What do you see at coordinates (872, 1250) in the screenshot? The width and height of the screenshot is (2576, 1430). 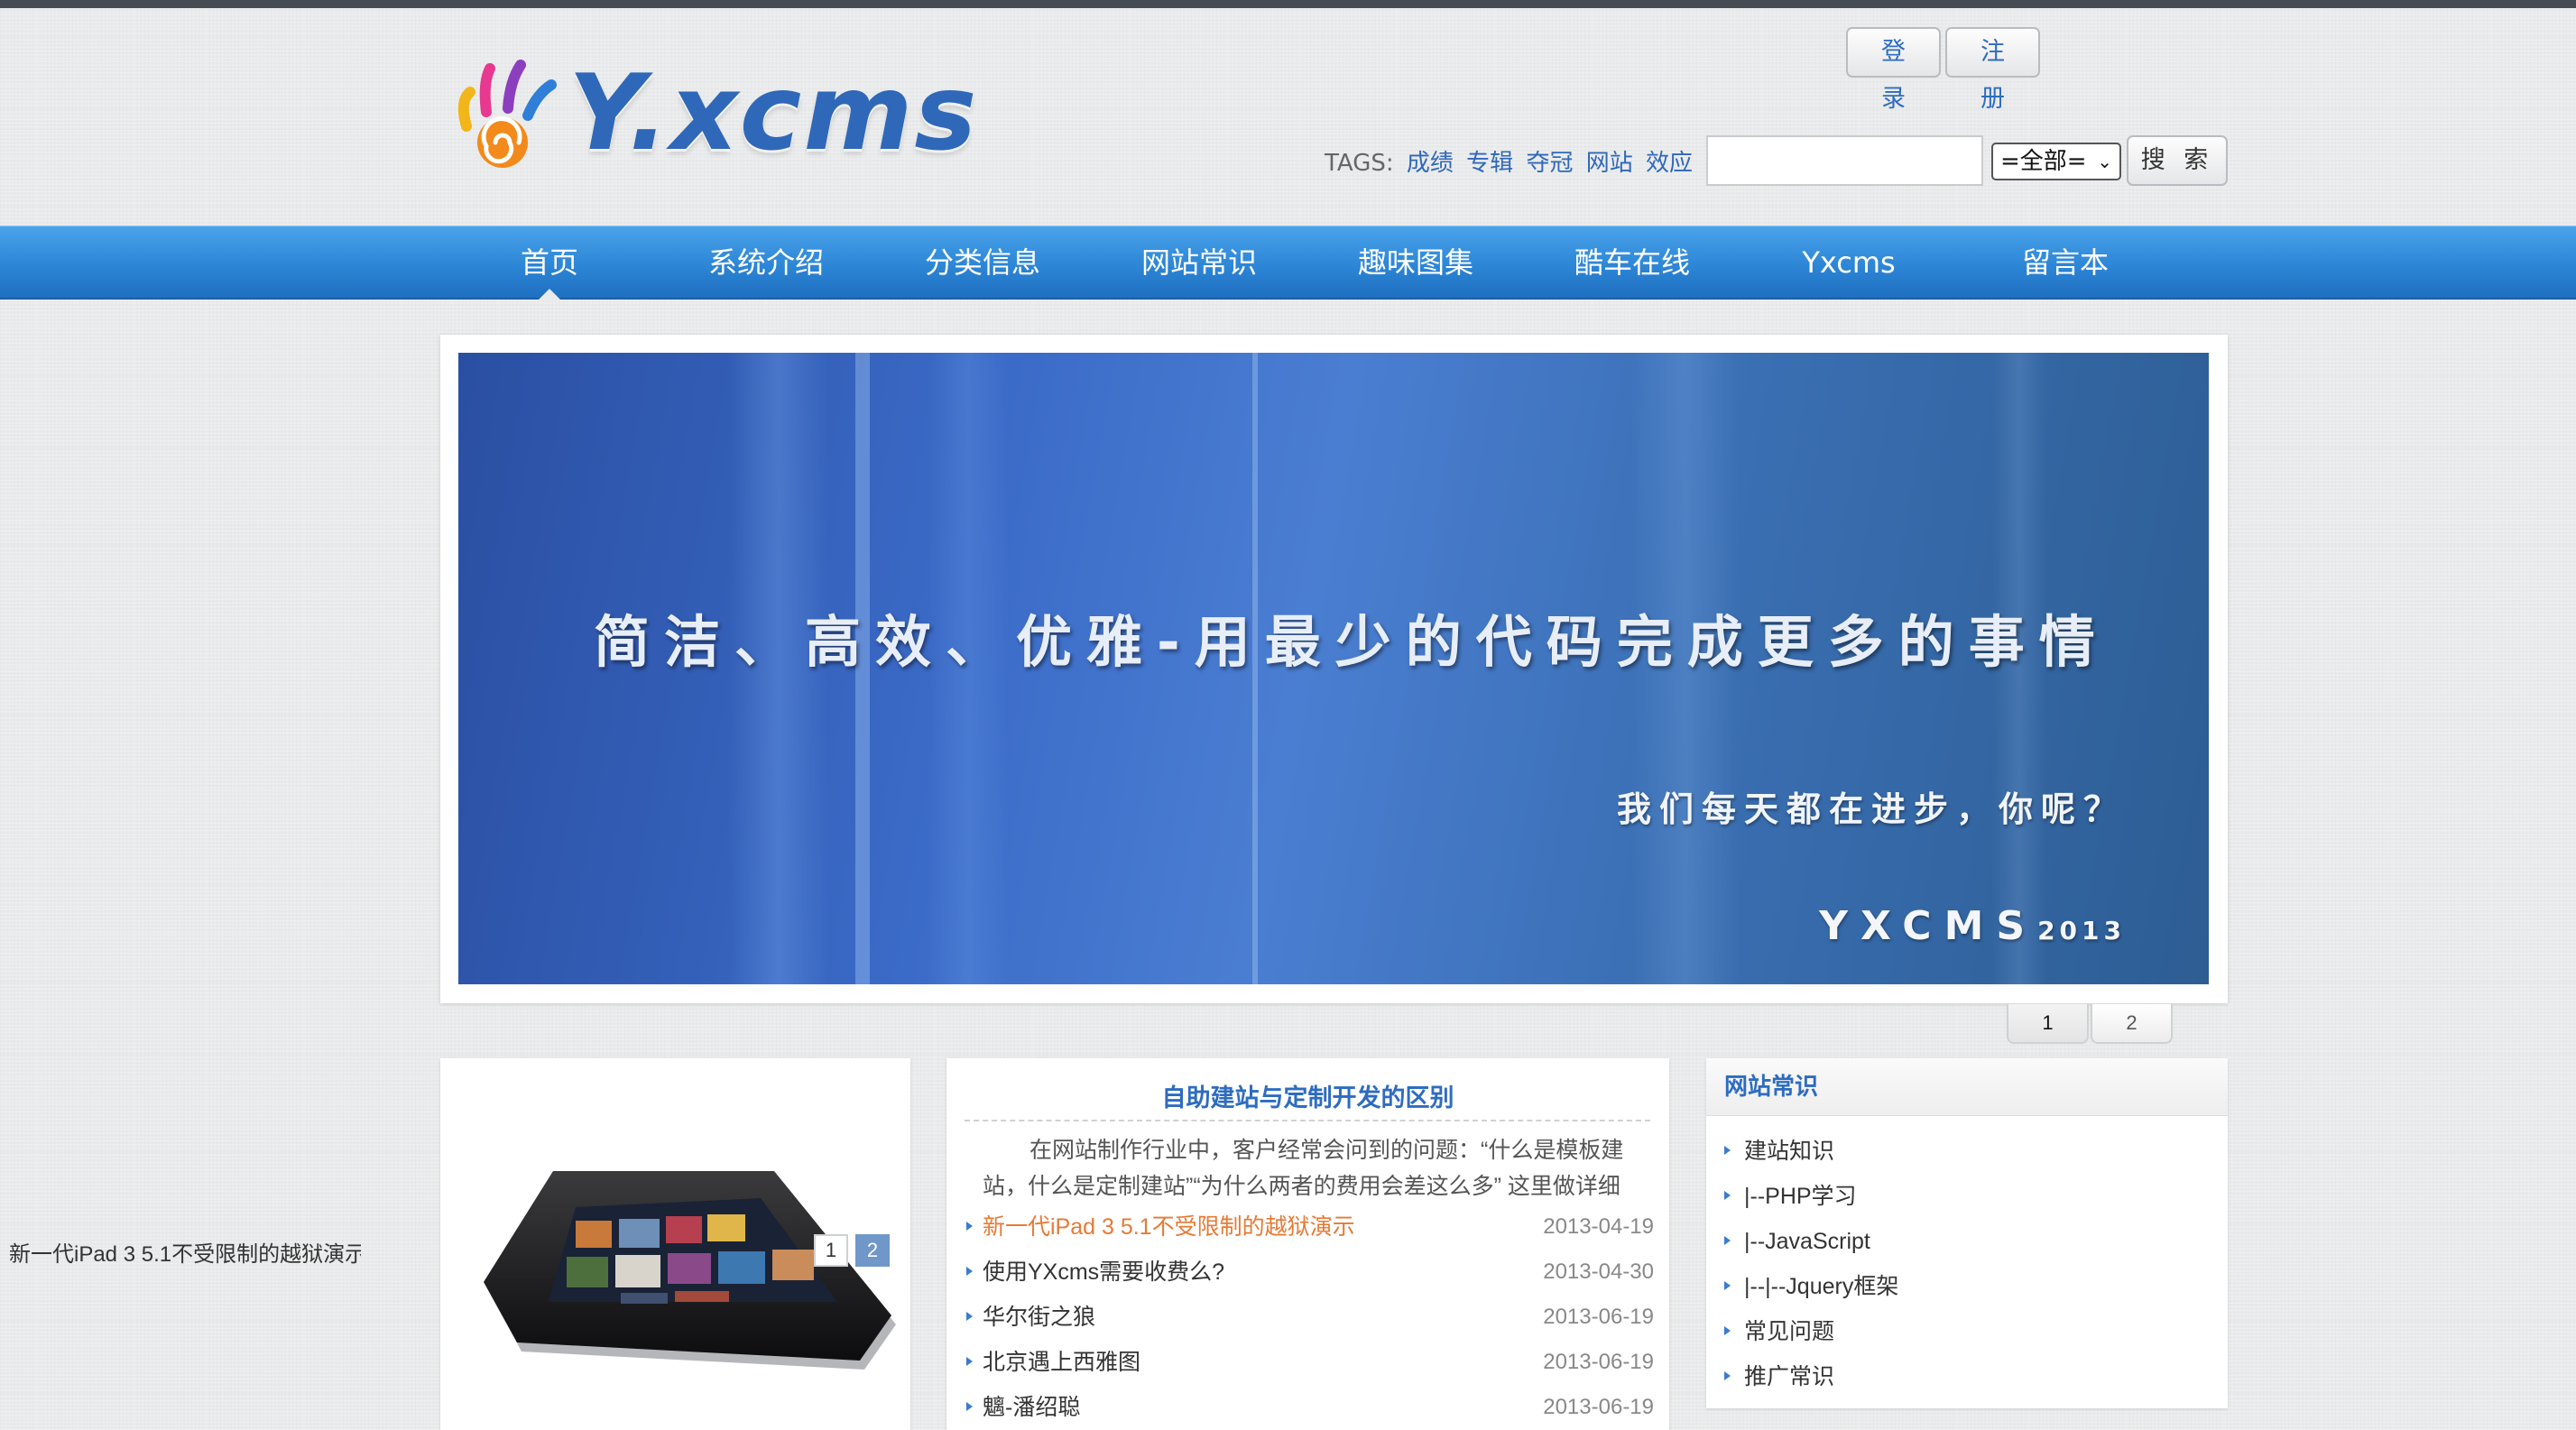 I see `featured-pager-2: 2` at bounding box center [872, 1250].